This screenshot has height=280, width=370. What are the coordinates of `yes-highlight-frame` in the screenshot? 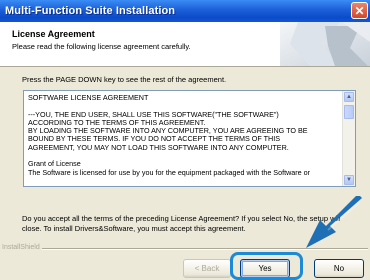 It's located at (266, 266).